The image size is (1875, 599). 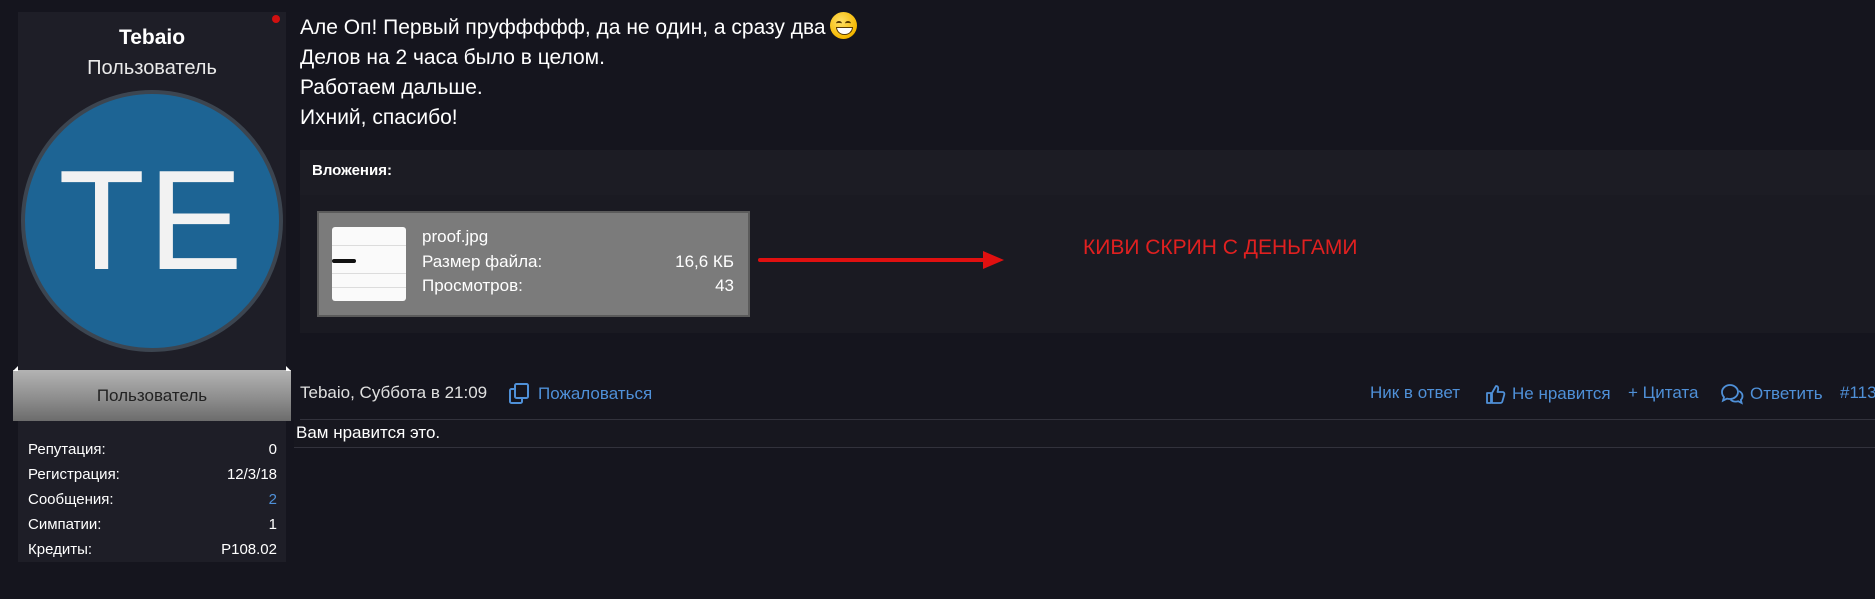 I want to click on post-number-label: #113, so click(x=1857, y=392).